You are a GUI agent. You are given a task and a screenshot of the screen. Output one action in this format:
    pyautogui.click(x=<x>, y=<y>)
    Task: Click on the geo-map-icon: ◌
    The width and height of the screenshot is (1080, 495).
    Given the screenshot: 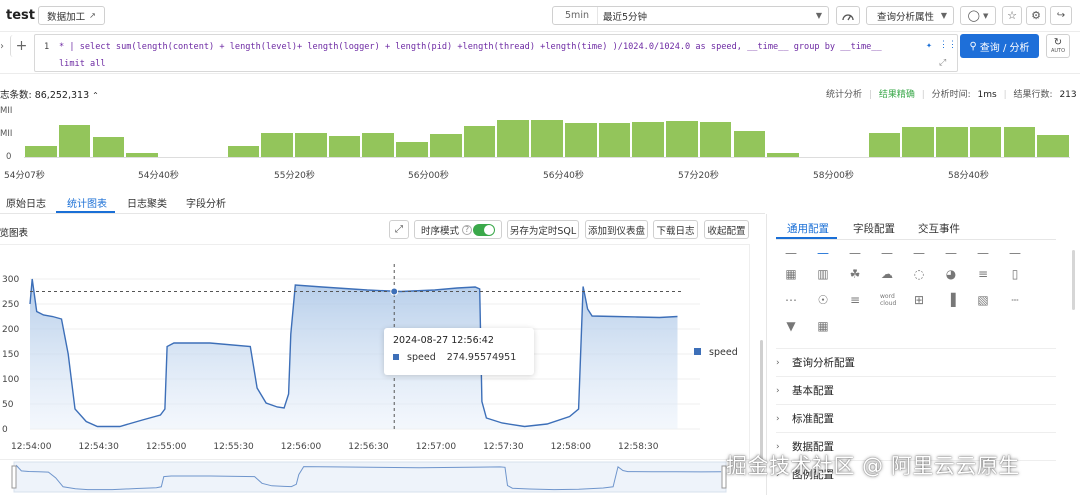 What is the action you would take?
    pyautogui.click(x=919, y=274)
    